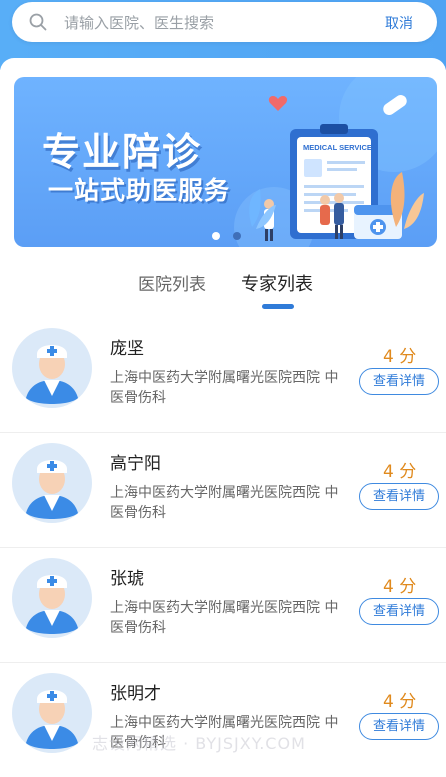  I want to click on search-bar: 请输入医院、医生搜索 取消, so click(224, 22).